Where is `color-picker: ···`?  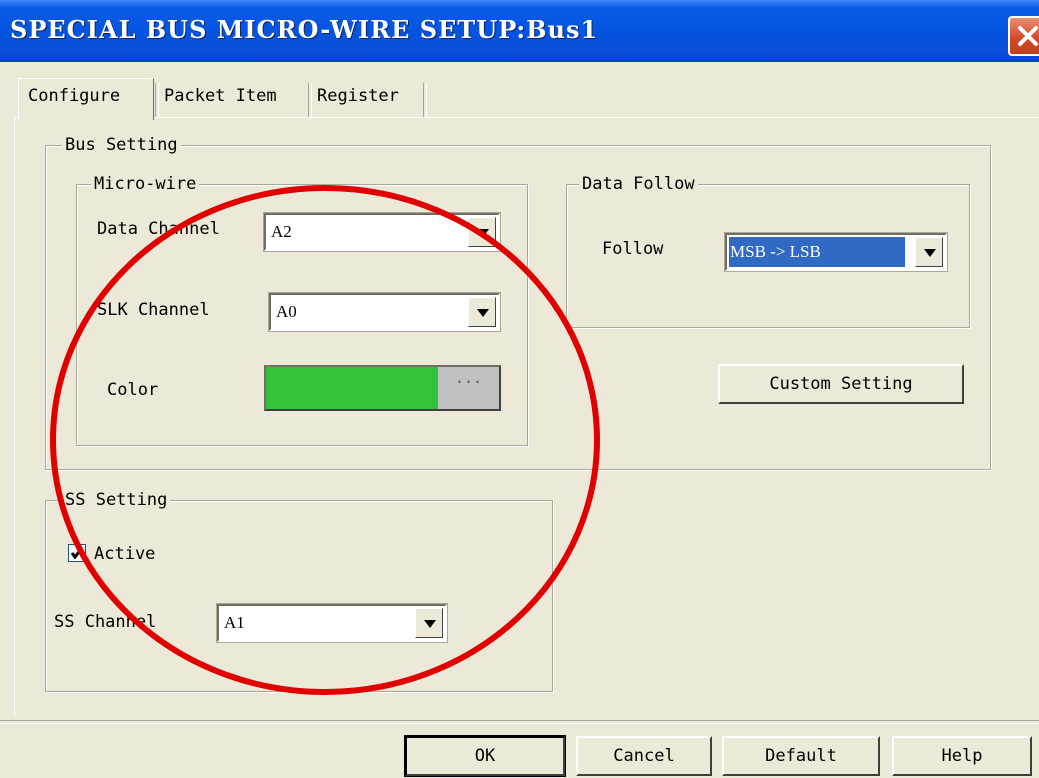 color-picker: ··· is located at coordinates (382, 388).